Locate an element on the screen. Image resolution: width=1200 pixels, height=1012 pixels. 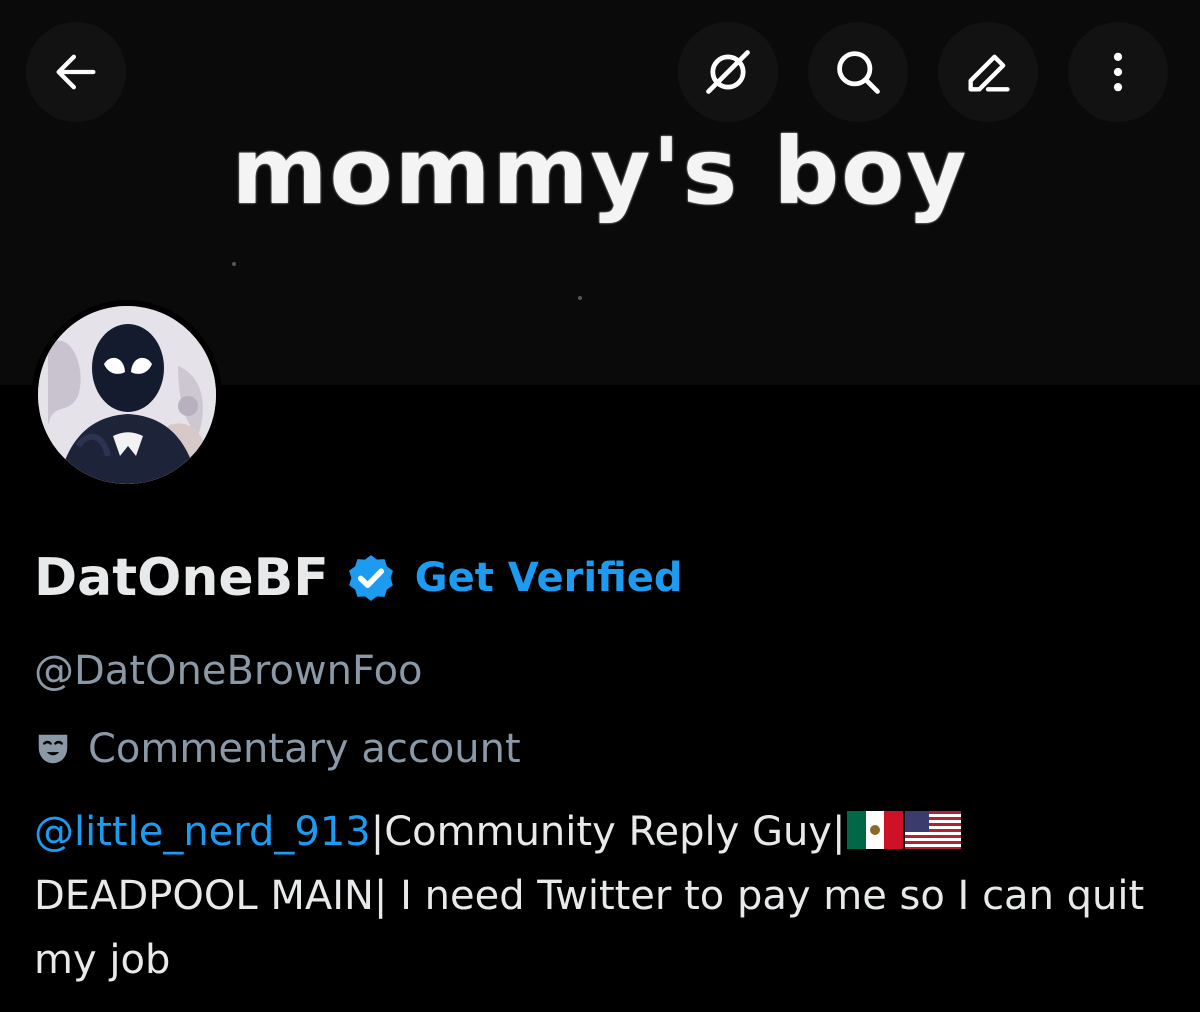
more-options-button is located at coordinates (1118, 72).